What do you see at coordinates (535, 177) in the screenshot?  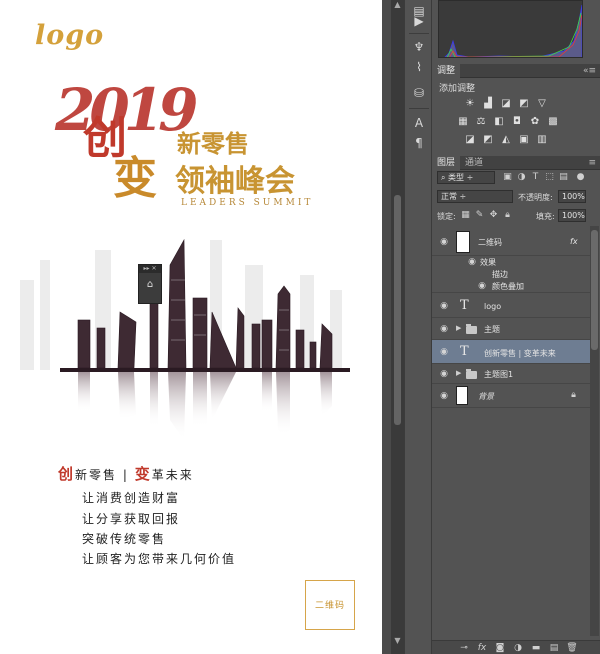 I see `filter-type-icon: T` at bounding box center [535, 177].